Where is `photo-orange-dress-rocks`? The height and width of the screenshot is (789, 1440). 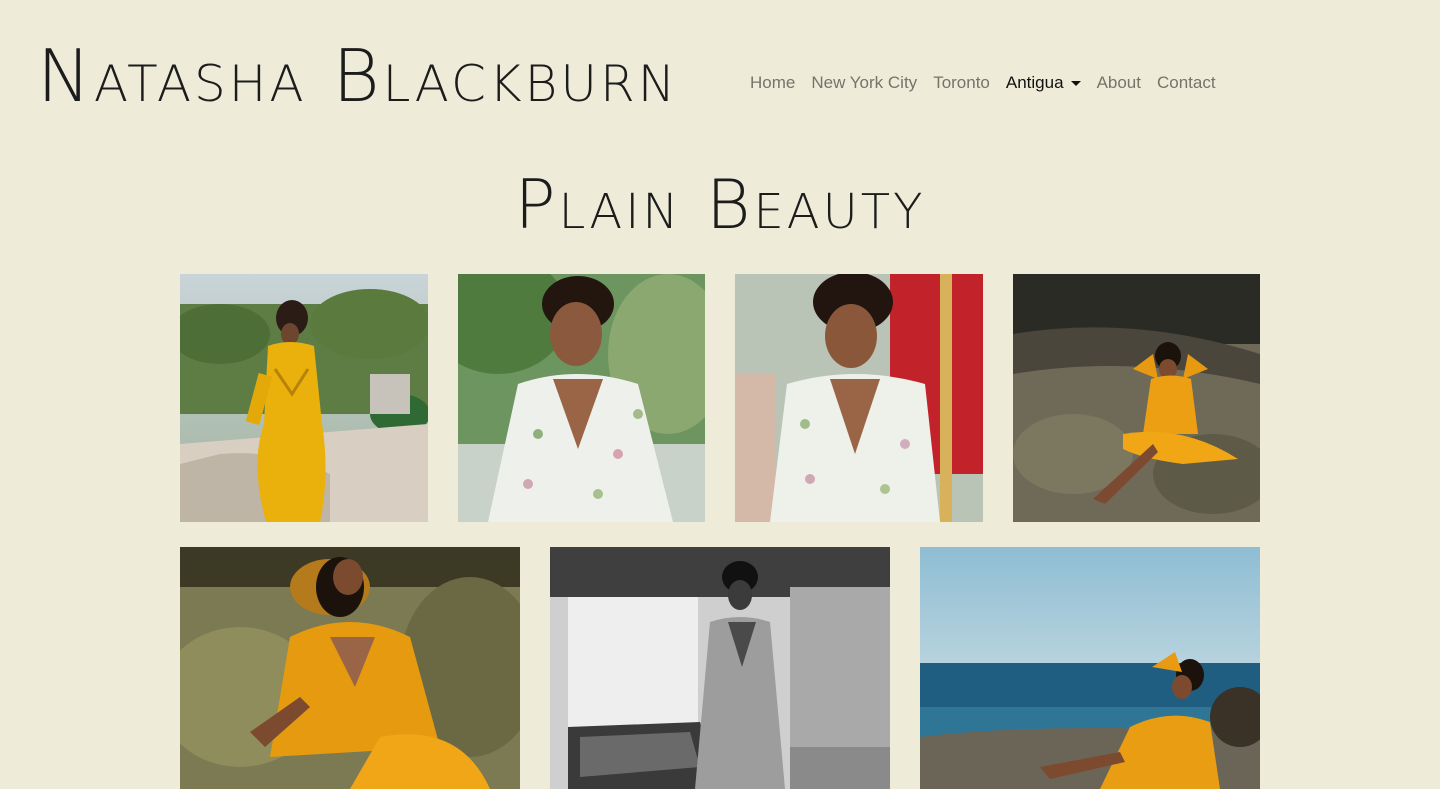 photo-orange-dress-rocks is located at coordinates (1136, 398).